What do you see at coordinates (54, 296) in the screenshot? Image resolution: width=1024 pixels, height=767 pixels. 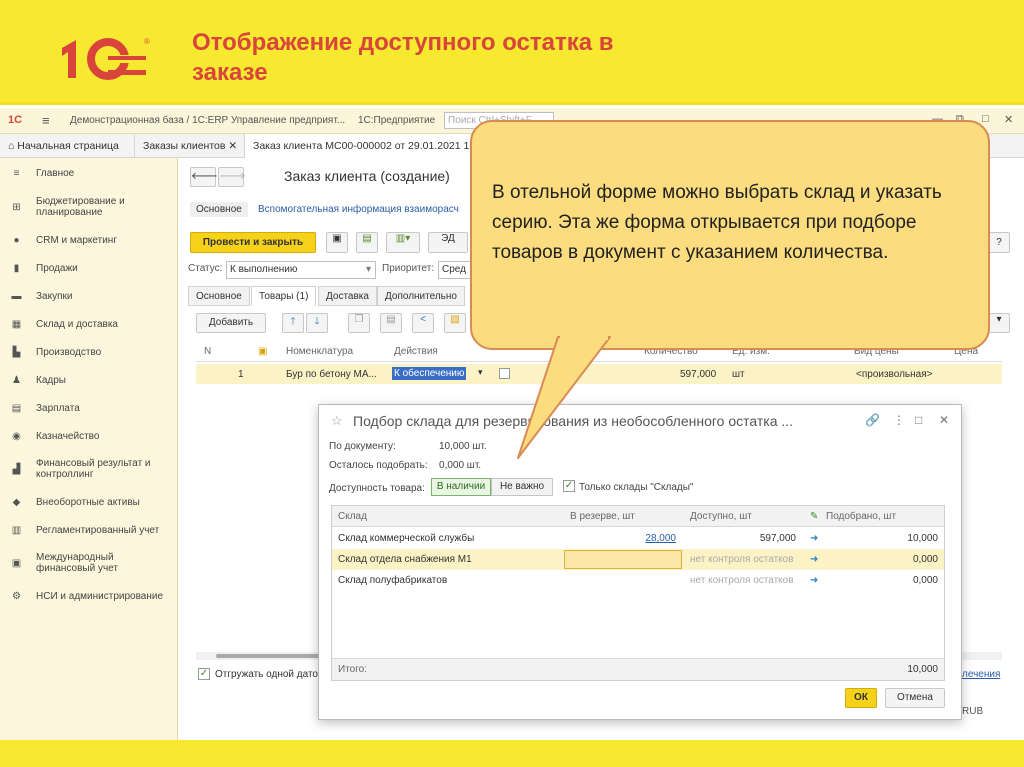 I see `sidebar-item-label: Закупки` at bounding box center [54, 296].